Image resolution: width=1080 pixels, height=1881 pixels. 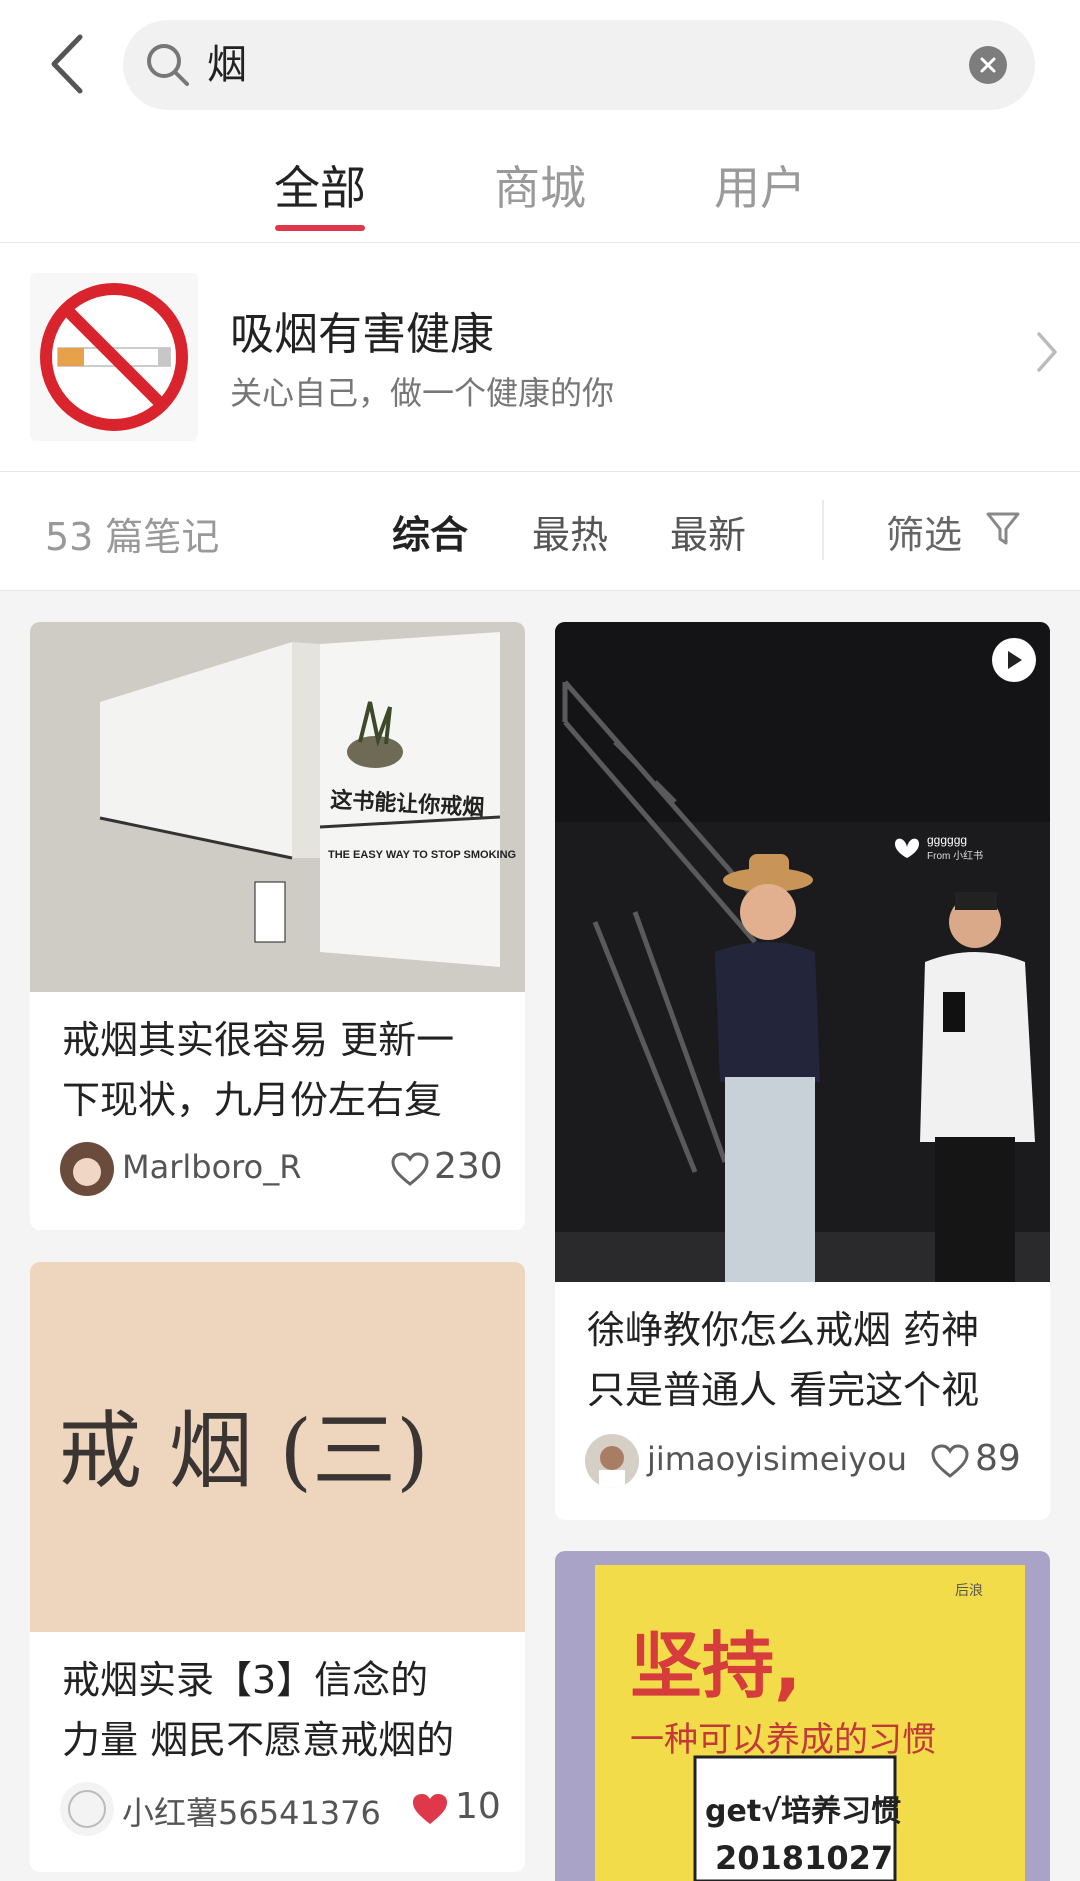 I want to click on divider, so click(x=823, y=530).